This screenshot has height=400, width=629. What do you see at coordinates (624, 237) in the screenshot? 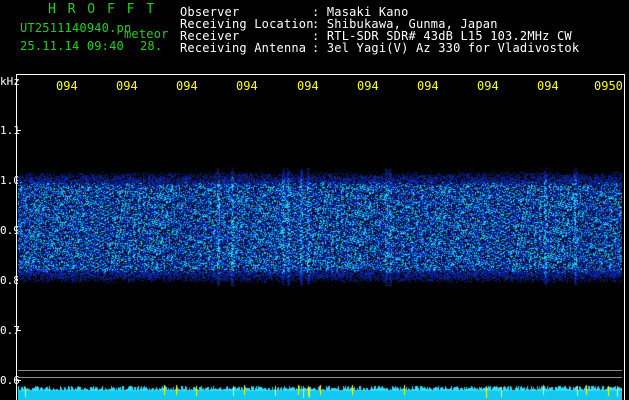
I see `plot-frame-right` at bounding box center [624, 237].